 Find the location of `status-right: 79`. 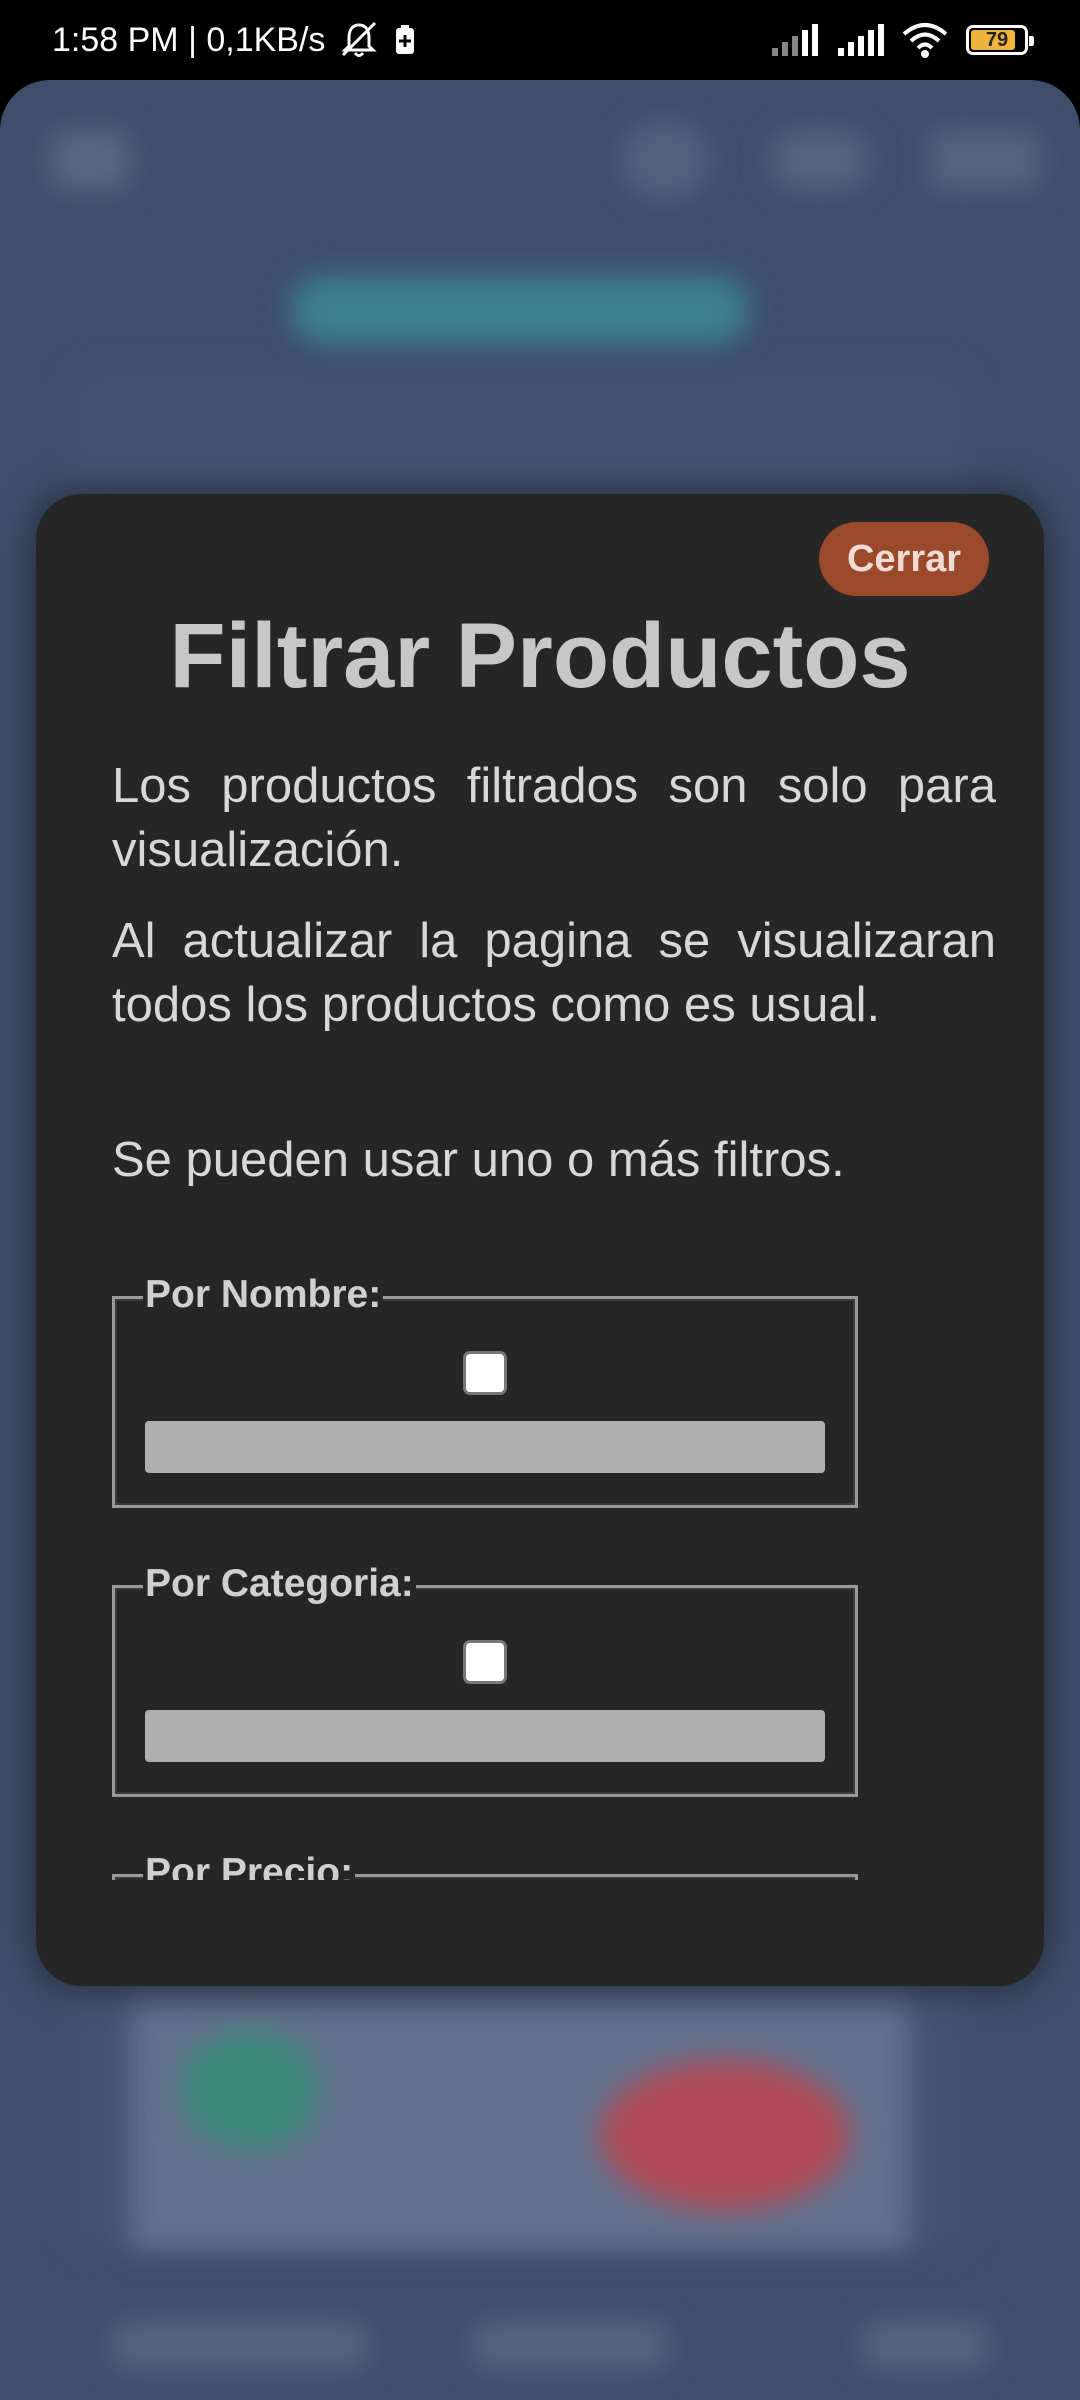

status-right: 79 is located at coordinates (902, 40).